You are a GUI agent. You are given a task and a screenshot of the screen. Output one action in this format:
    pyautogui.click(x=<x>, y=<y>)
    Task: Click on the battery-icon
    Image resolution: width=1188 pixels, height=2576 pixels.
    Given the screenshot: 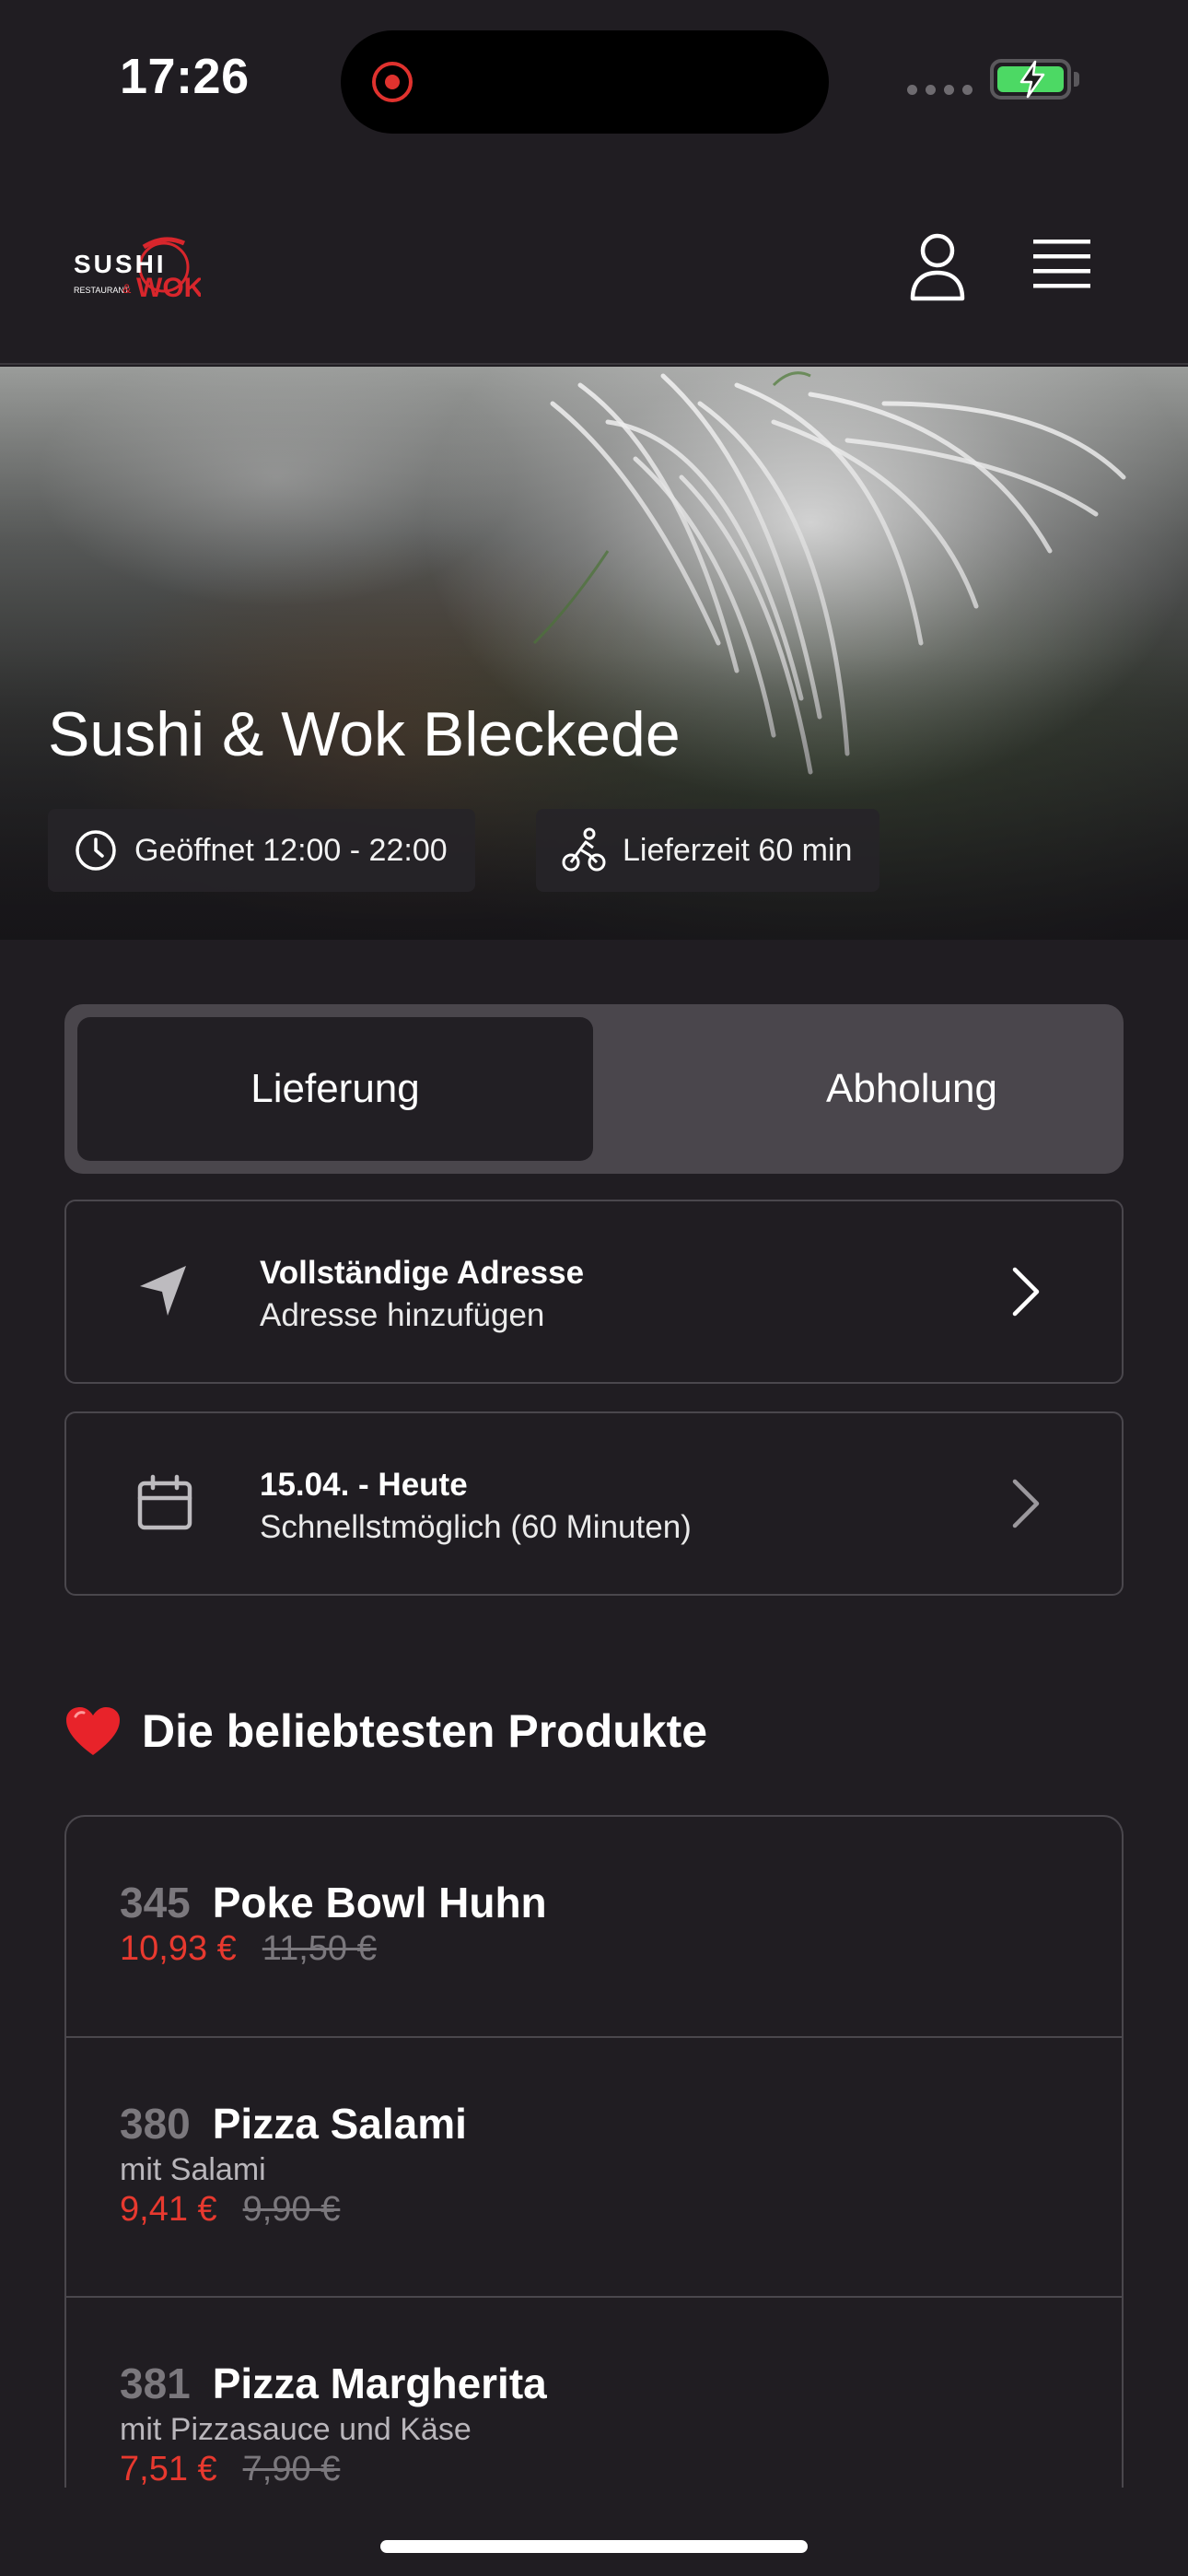 What is the action you would take?
    pyautogui.click(x=1030, y=79)
    